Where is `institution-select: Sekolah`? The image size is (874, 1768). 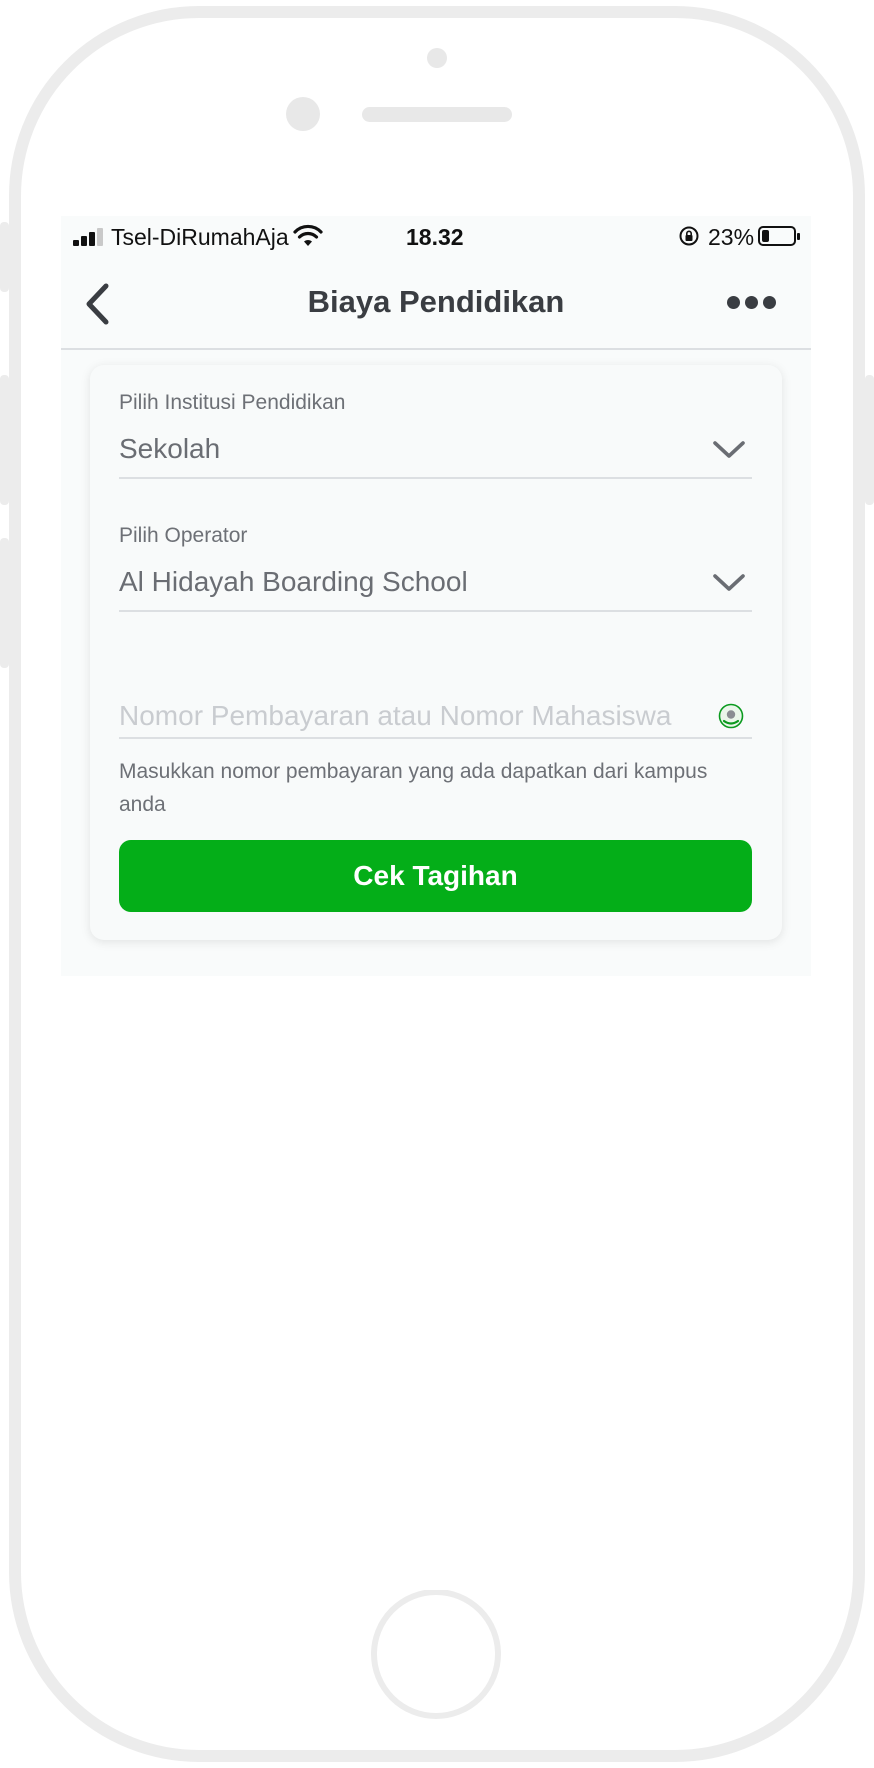 institution-select: Sekolah is located at coordinates (169, 449).